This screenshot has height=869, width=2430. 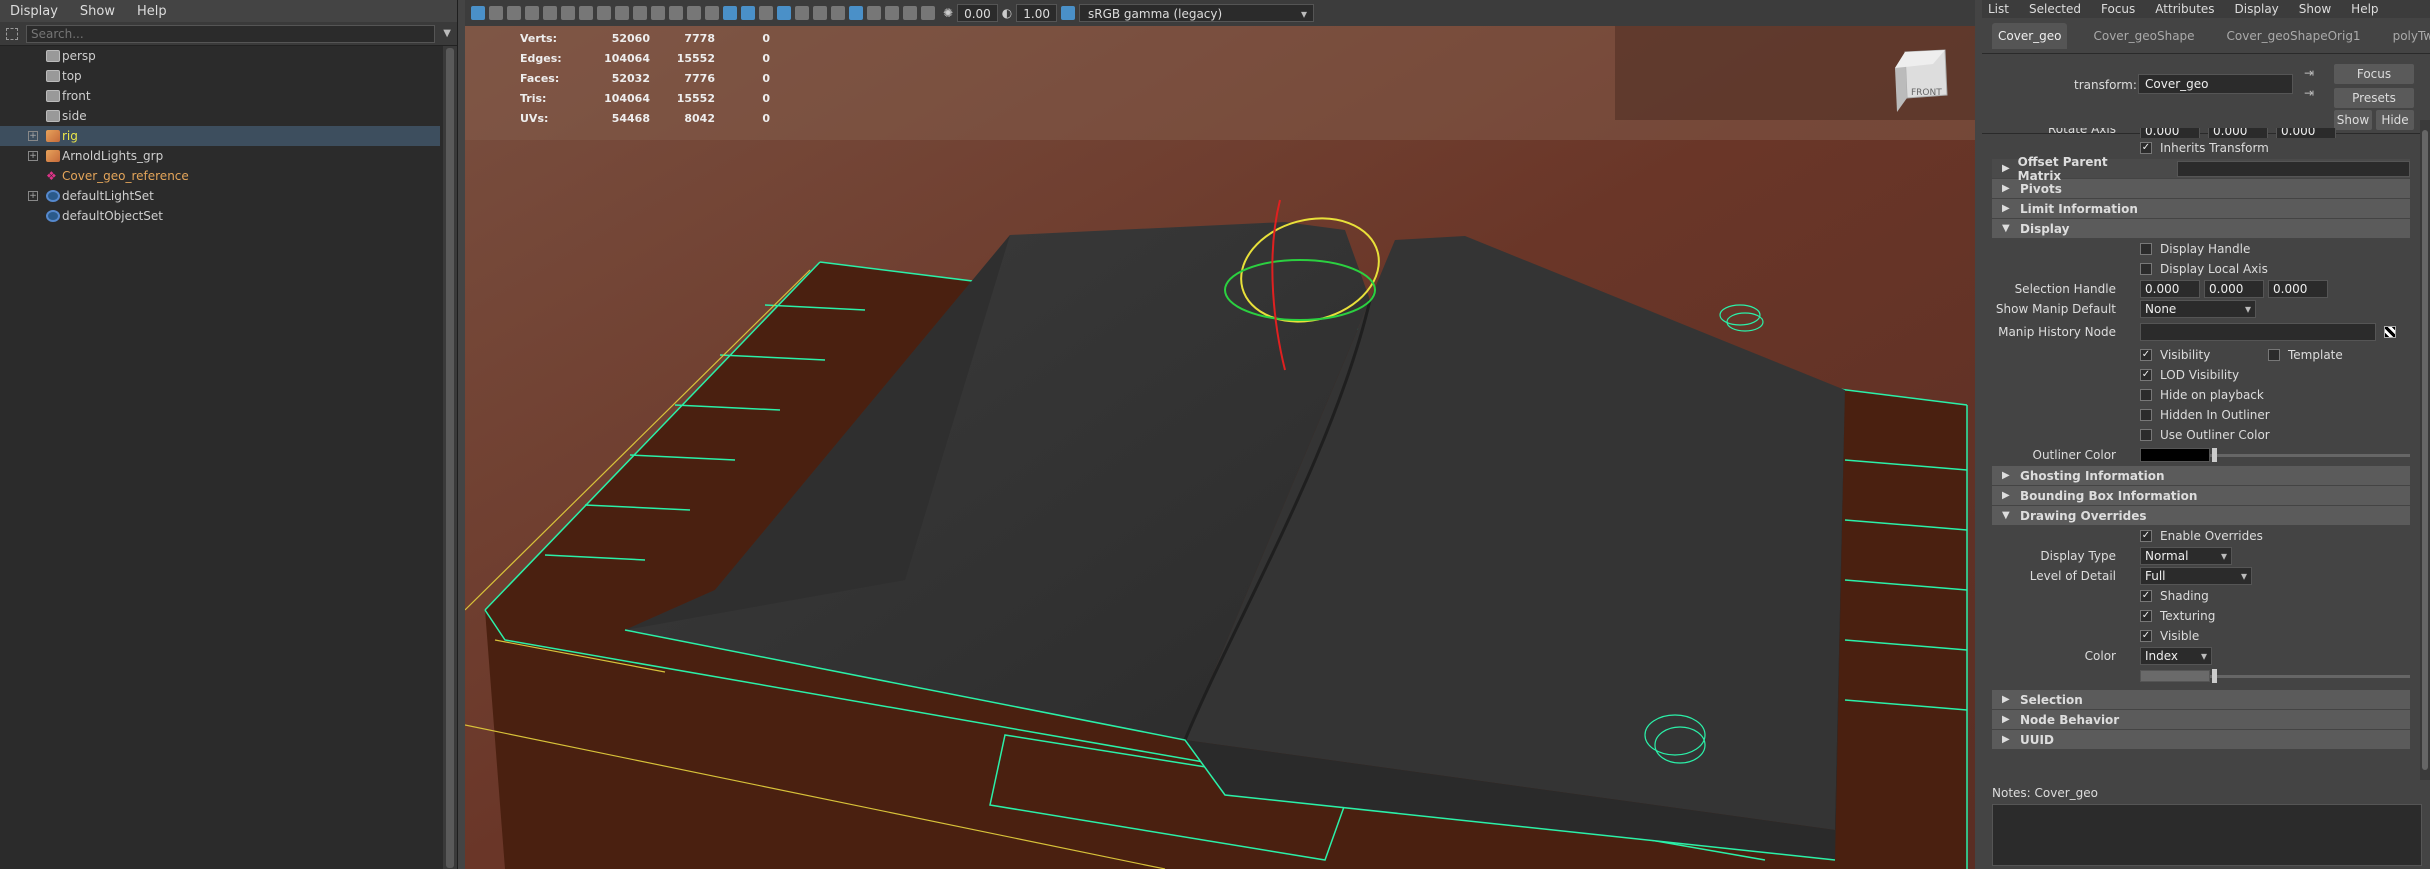 I want to click on smooth-shade-icon, so click(x=730, y=13).